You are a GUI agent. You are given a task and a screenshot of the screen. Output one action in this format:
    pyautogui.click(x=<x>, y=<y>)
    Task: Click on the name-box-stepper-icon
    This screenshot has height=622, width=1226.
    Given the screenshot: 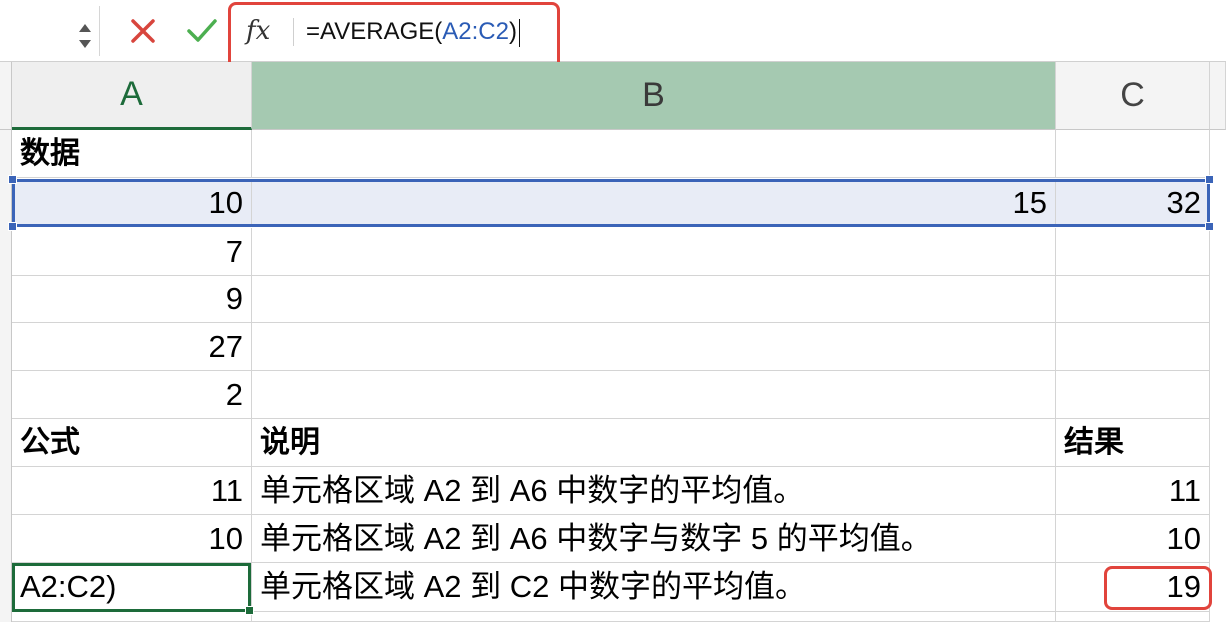 What is the action you would take?
    pyautogui.click(x=85, y=36)
    